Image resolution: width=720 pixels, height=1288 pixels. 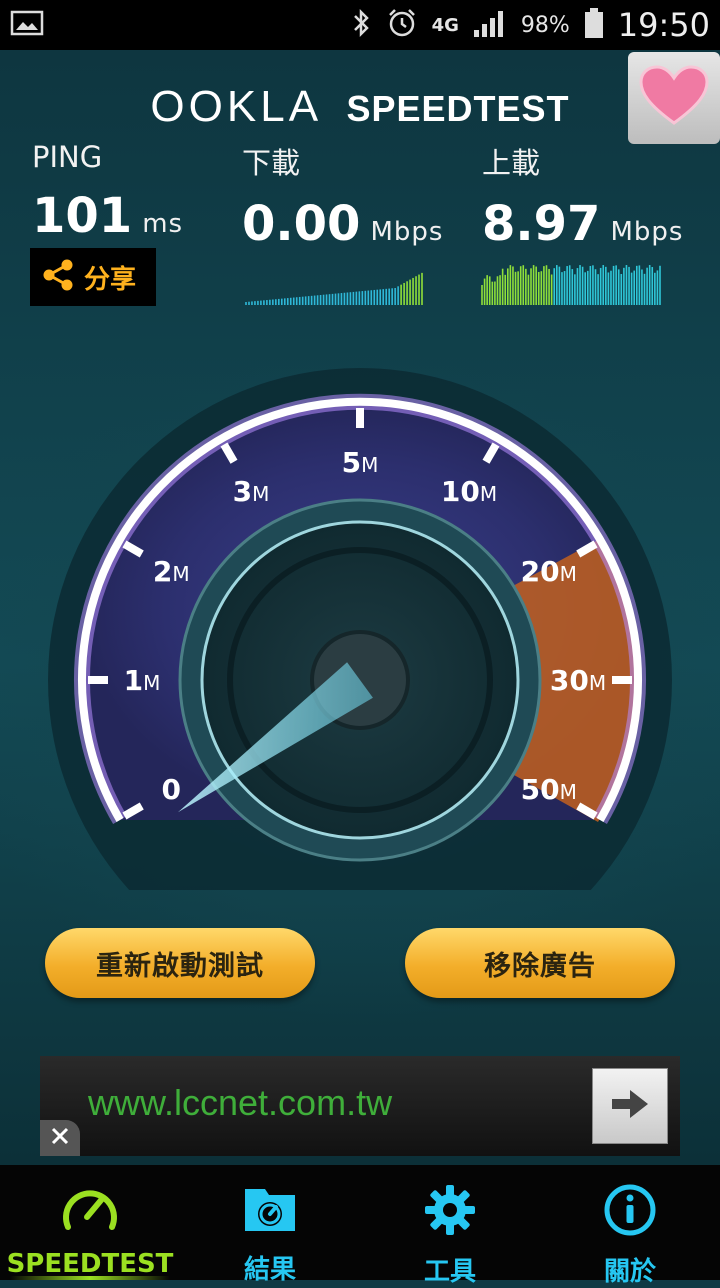 I want to click on ad-close-button, so click(x=60, y=1138).